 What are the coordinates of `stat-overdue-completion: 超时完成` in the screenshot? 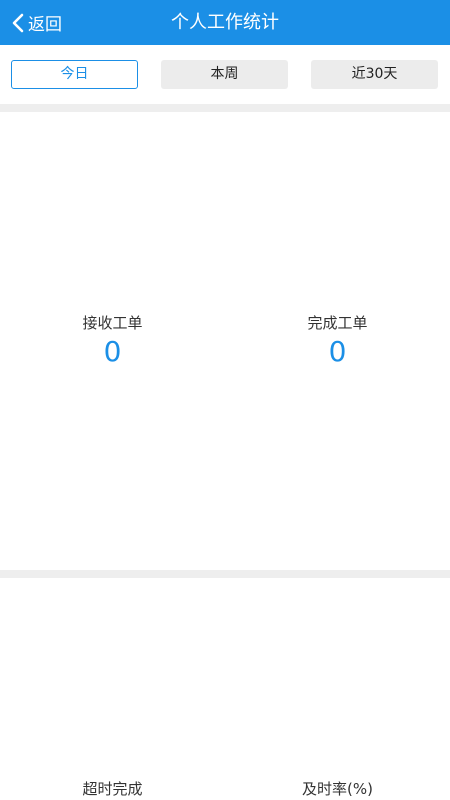 It's located at (112, 789).